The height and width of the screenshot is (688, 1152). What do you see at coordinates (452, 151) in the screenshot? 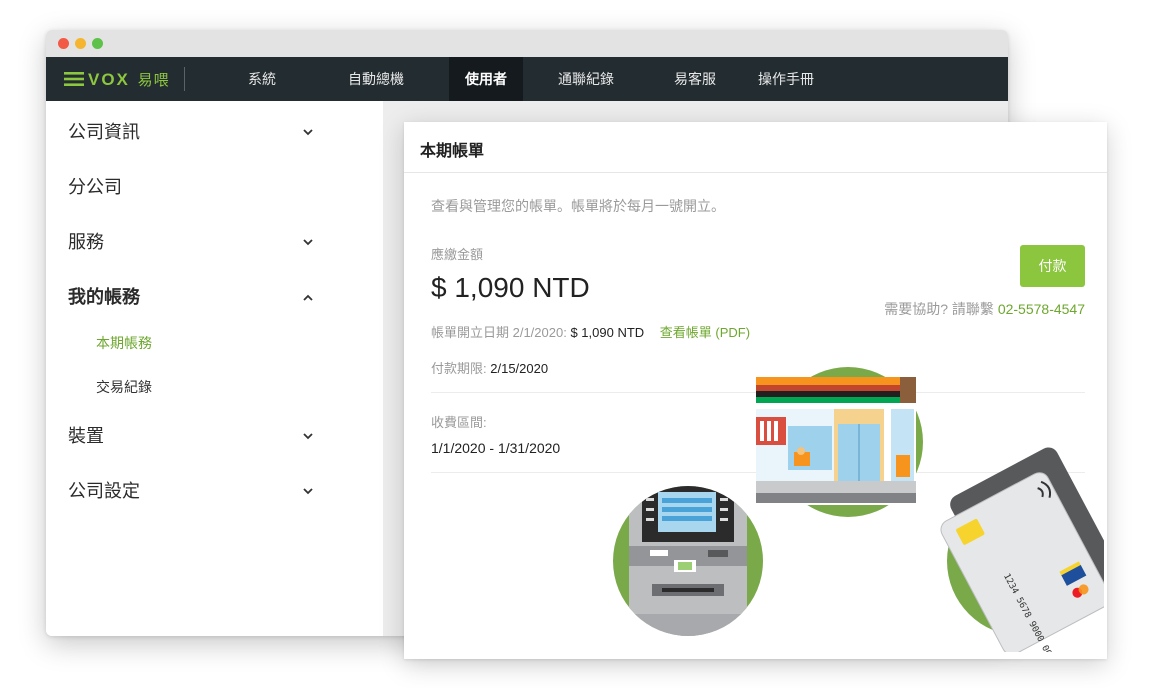
I see `card-title: 本期帳單` at bounding box center [452, 151].